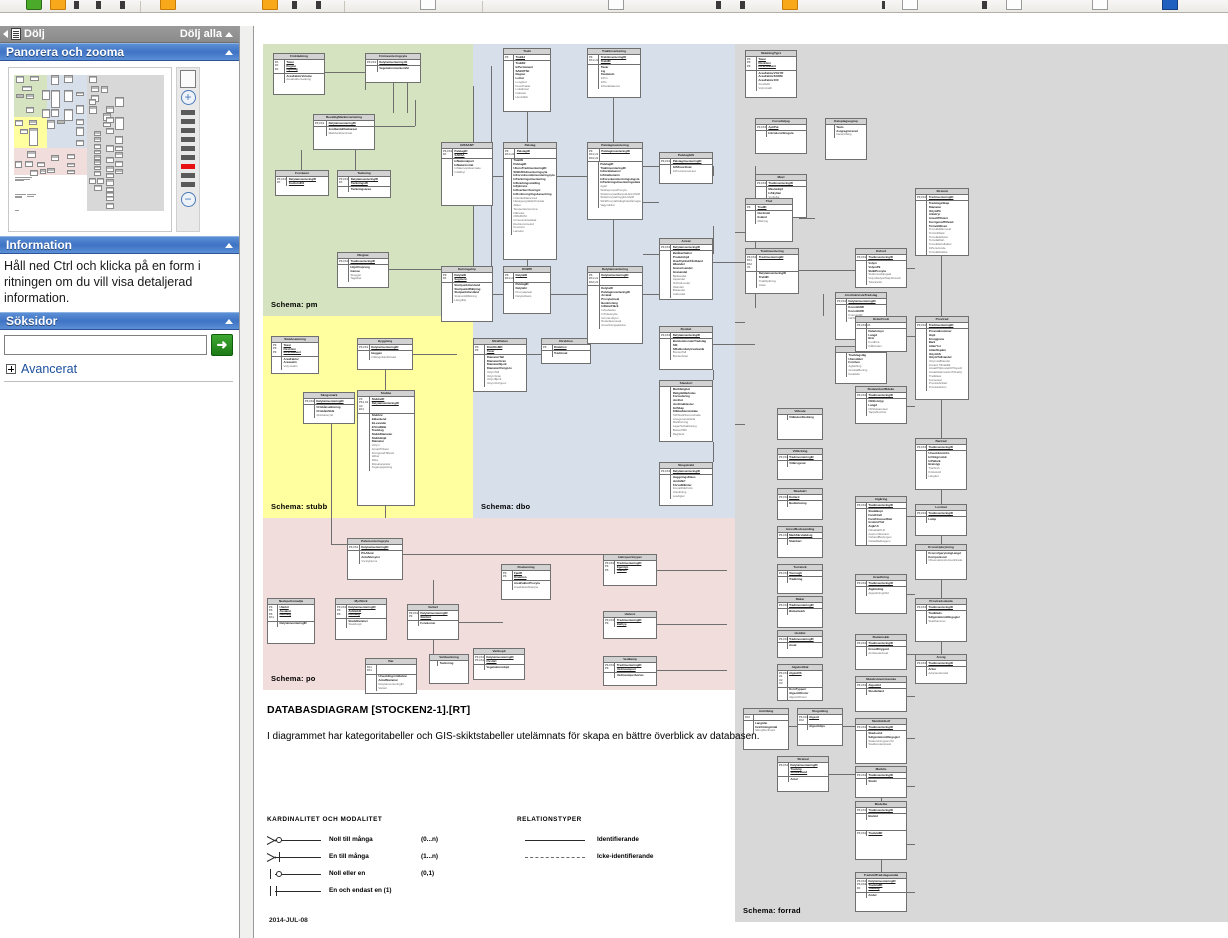 Image resolution: width=1228 pixels, height=938 pixels. What do you see at coordinates (800, 424) in the screenshot?
I see `entity-table: Vitbode VitBodesSkolning` at bounding box center [800, 424].